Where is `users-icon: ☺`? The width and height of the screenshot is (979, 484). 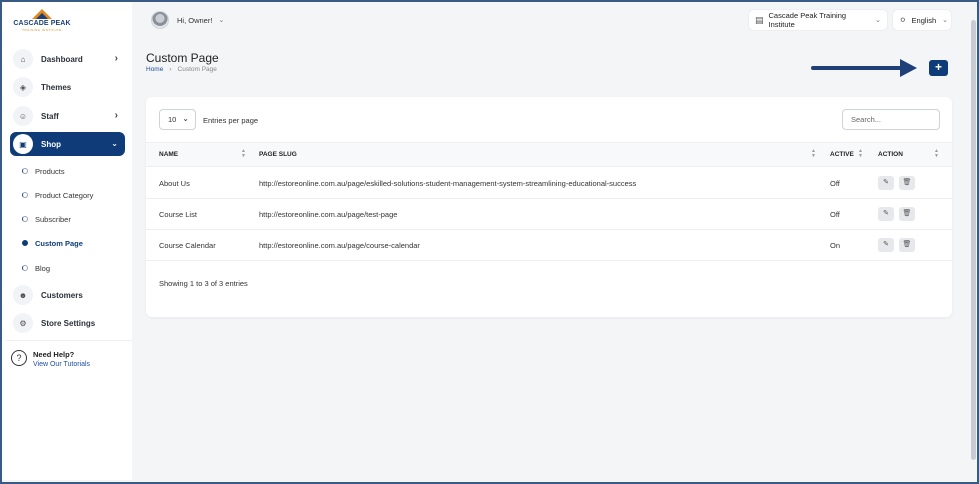
users-icon: ☺ is located at coordinates (23, 116).